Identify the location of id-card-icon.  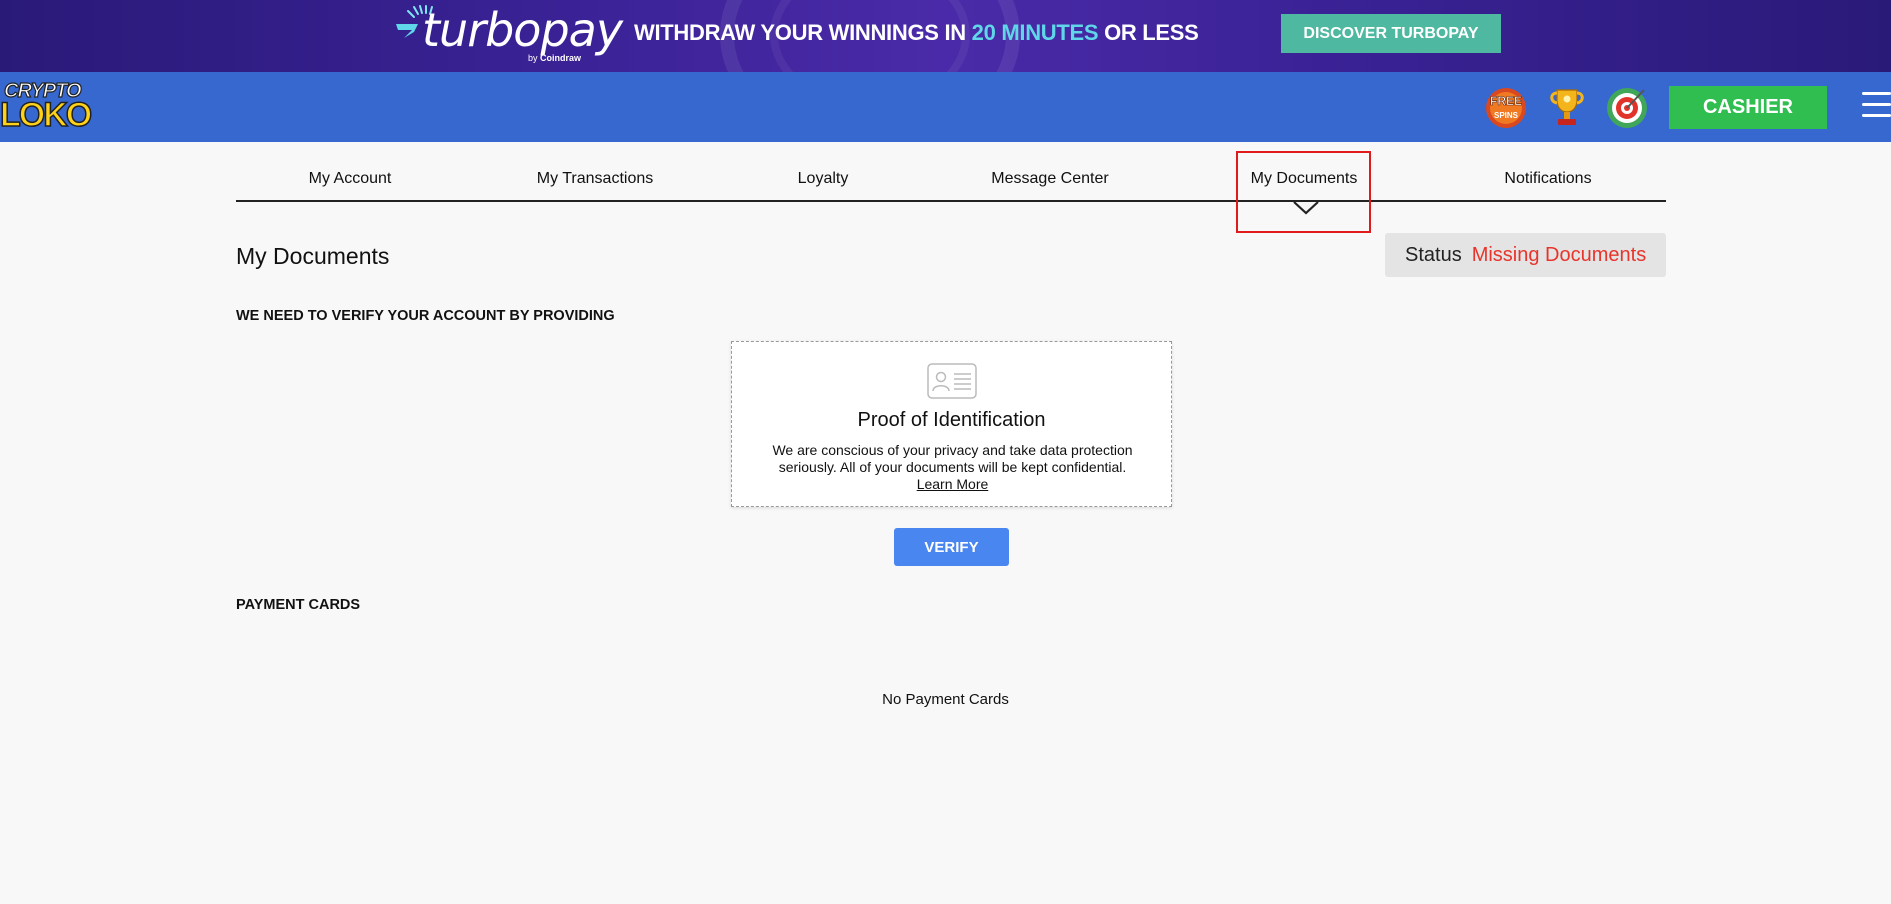
(952, 381).